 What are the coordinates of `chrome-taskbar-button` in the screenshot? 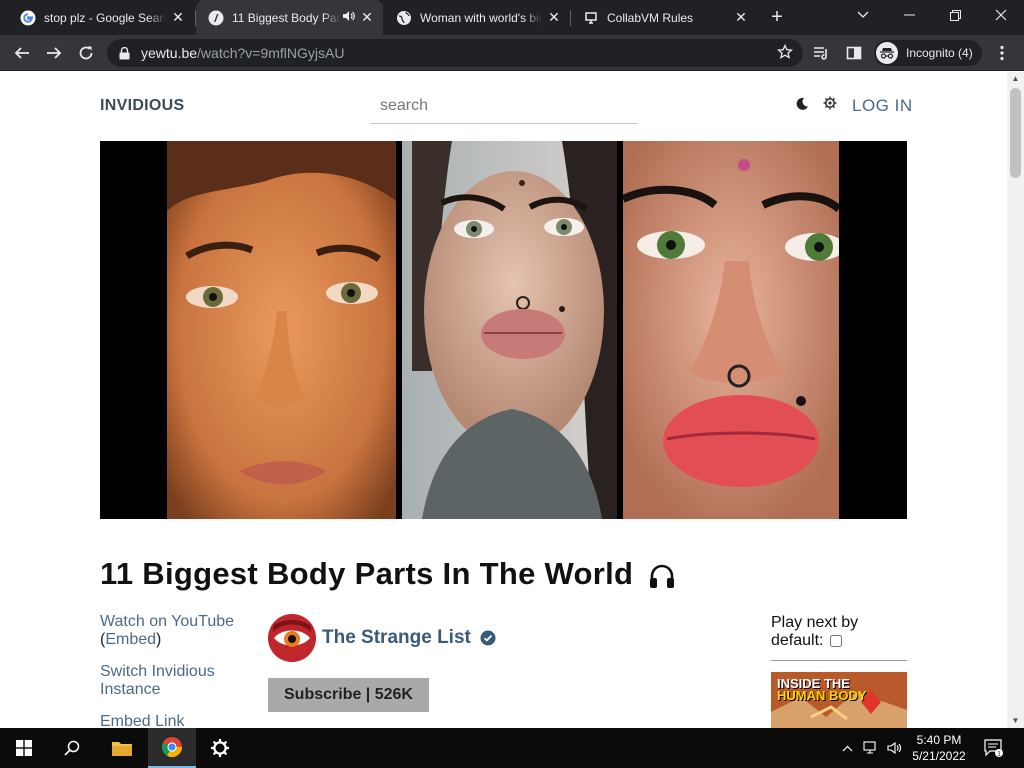 It's located at (172, 748).